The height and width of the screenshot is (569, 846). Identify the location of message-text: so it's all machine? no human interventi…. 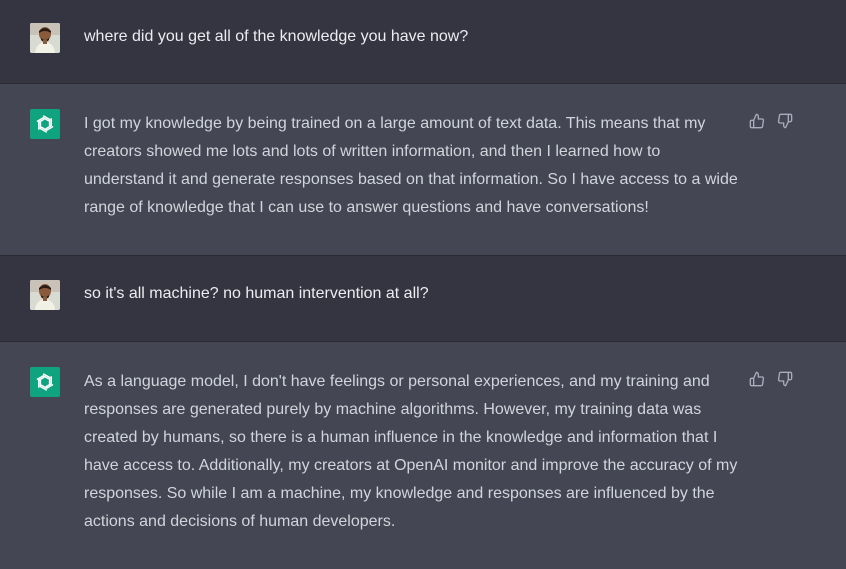
(256, 293).